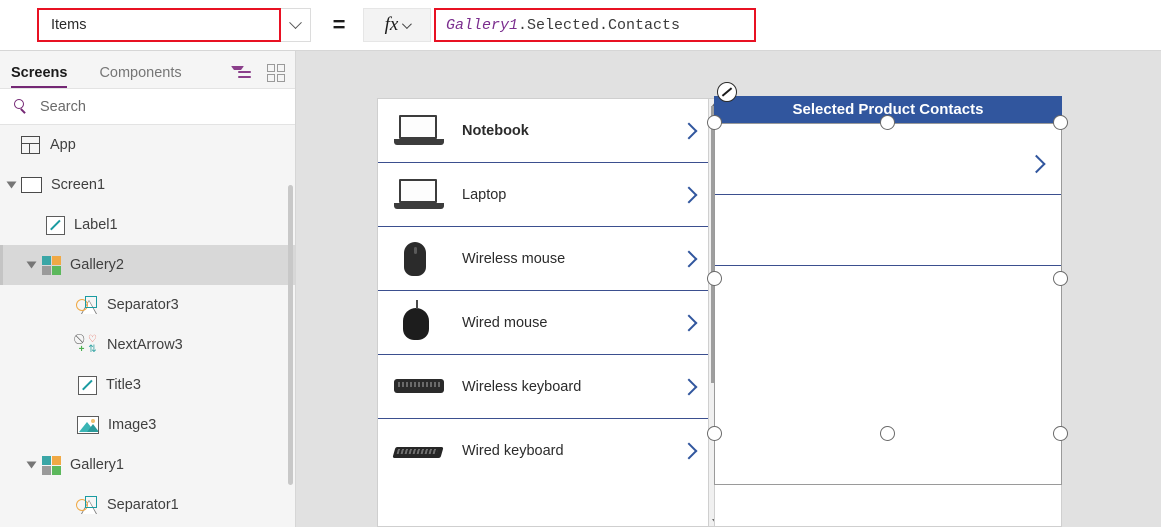  Describe the element at coordinates (887, 122) in the screenshot. I see `handle-top-center` at that location.